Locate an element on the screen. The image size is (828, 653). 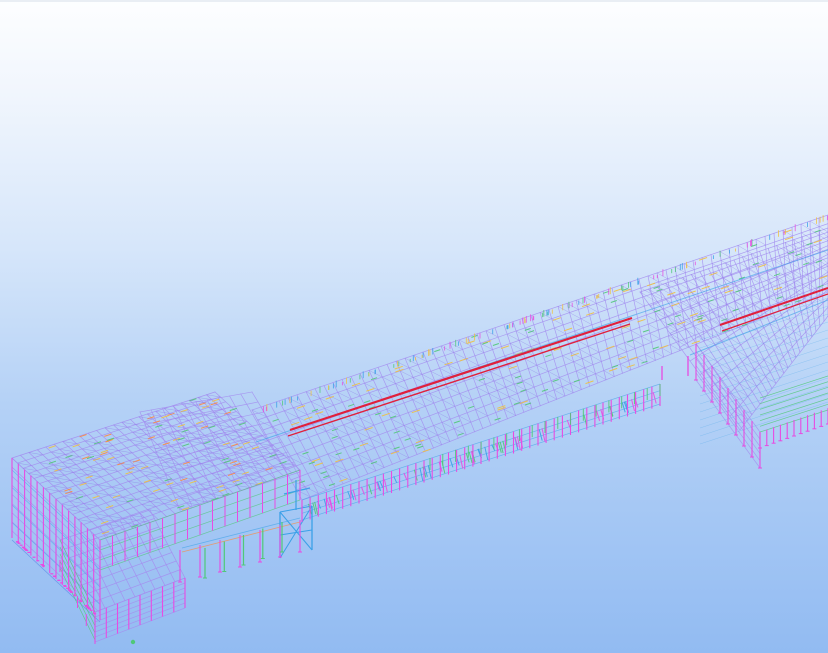
origin-marker is located at coordinates (133, 642).